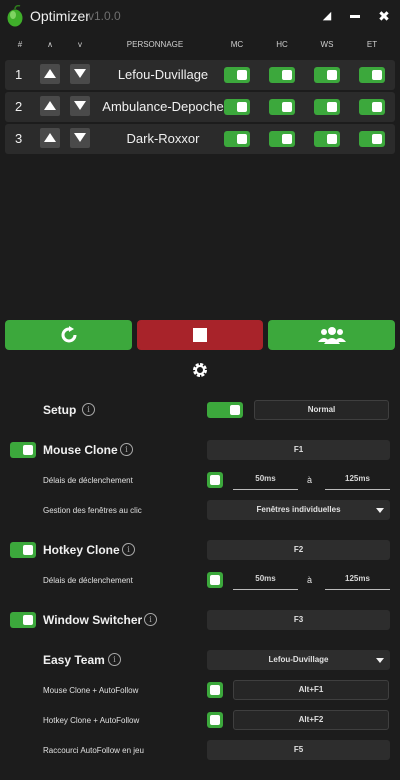 This screenshot has width=400, height=780. Describe the element at coordinates (321, 410) in the screenshot. I see `setup-mode-field: Normal` at that location.